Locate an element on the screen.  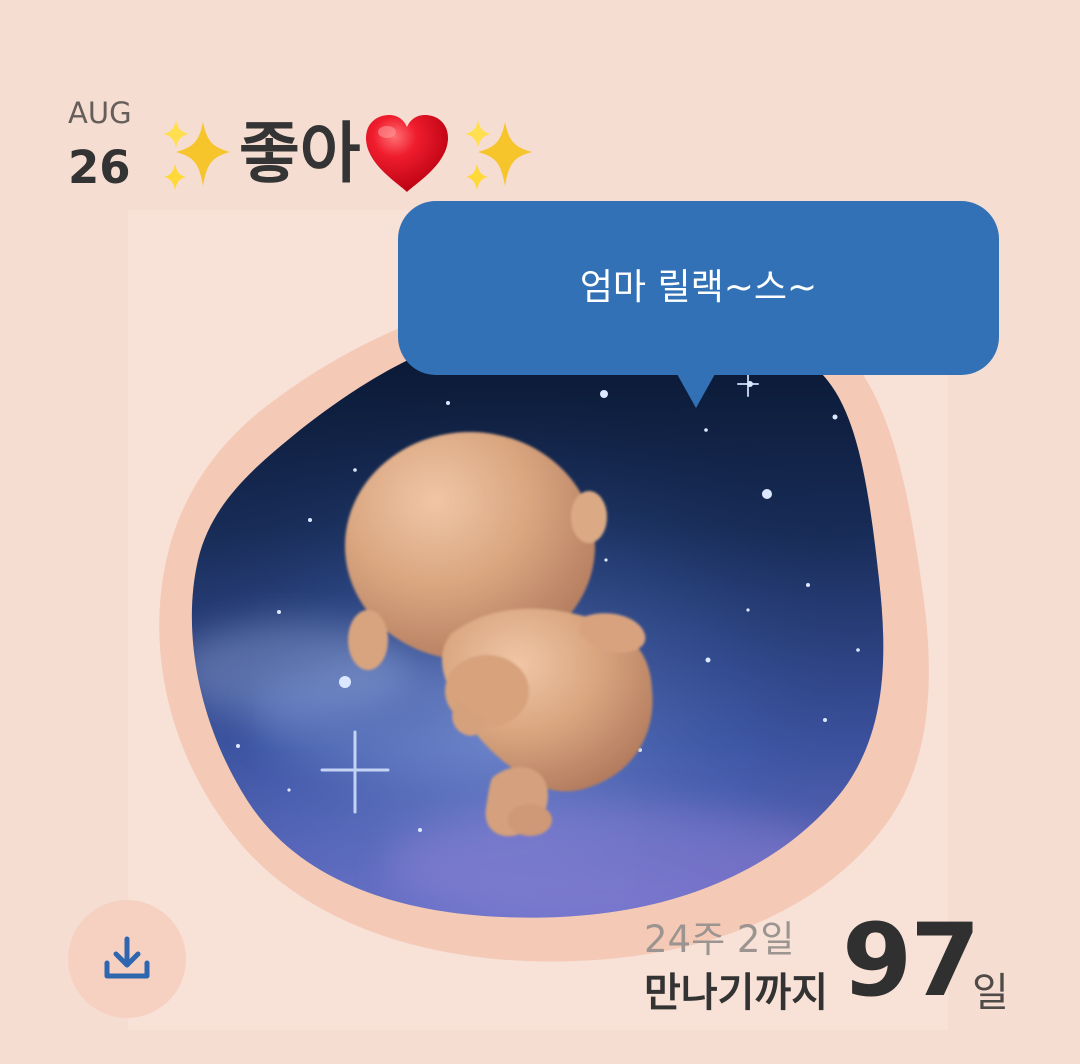
days-unit-label: 일 is located at coordinates (990, 993).